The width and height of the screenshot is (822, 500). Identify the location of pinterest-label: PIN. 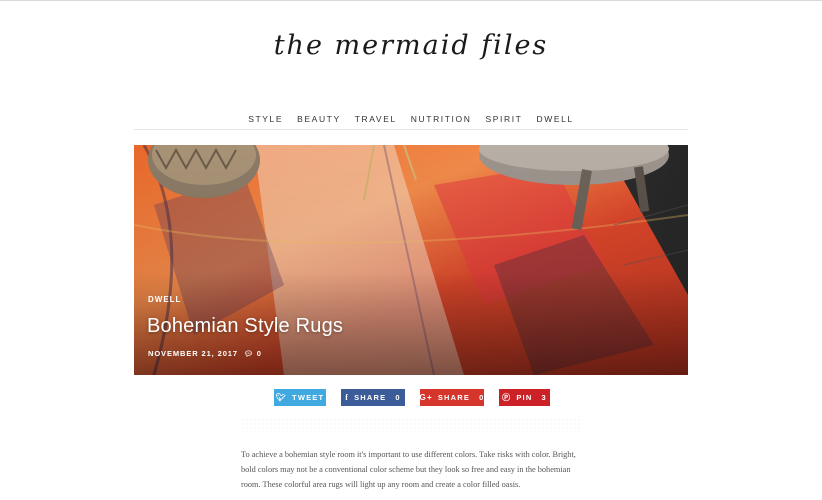
(524, 397).